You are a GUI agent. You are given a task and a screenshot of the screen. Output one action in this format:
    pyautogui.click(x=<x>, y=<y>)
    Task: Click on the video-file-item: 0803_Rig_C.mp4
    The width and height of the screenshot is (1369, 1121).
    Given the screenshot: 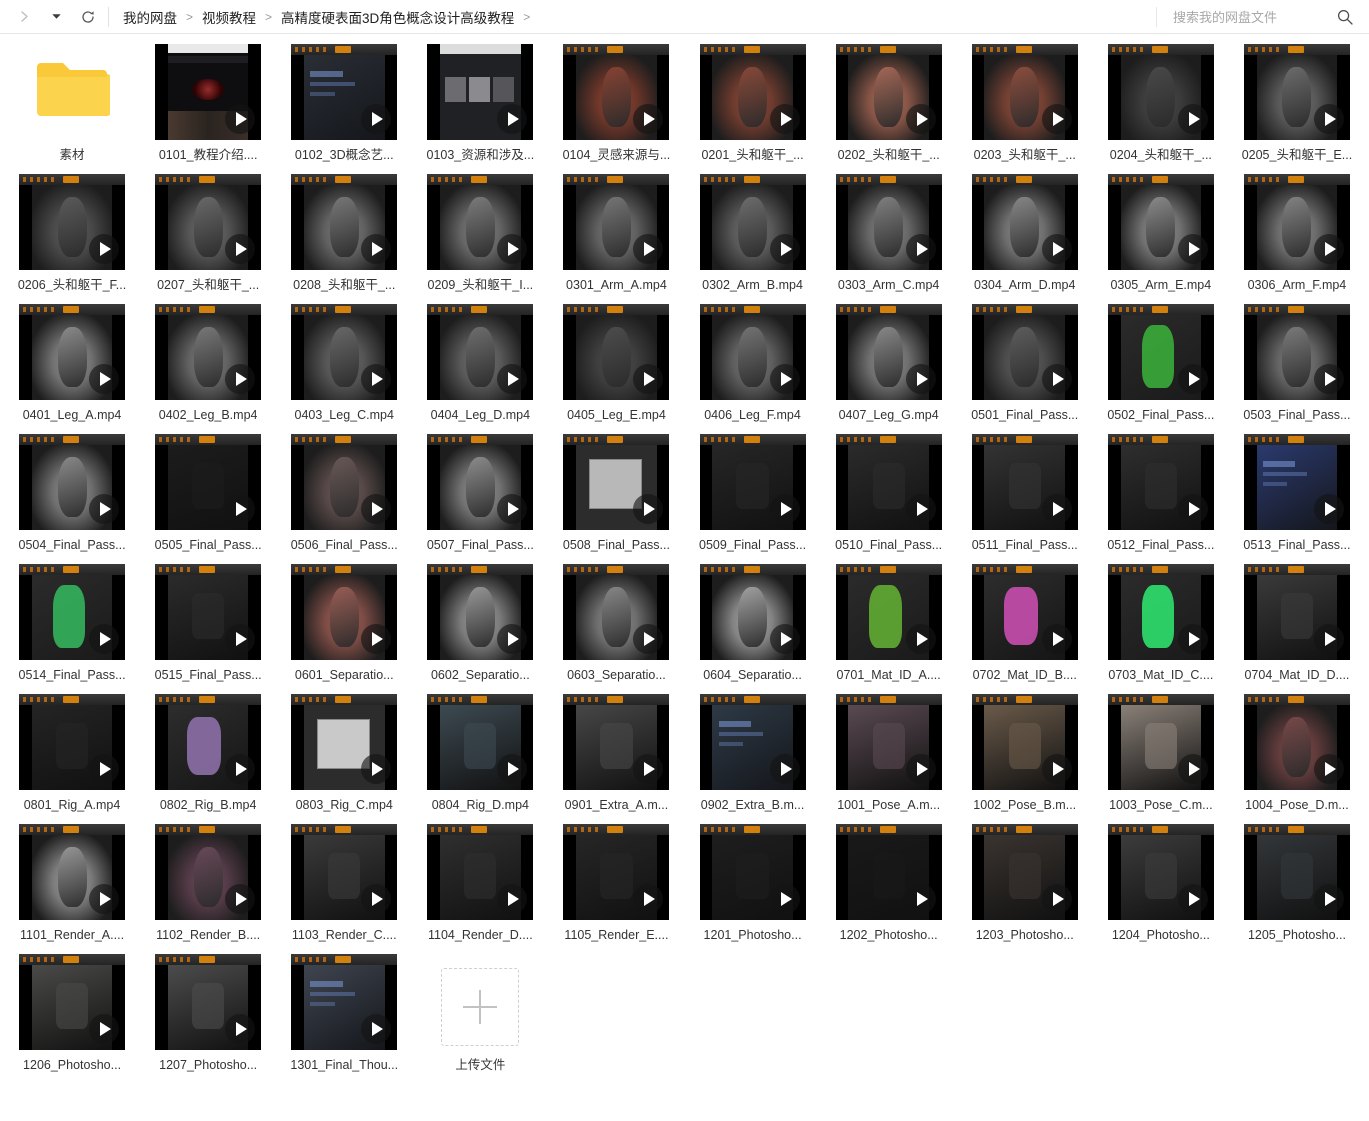 What is the action you would take?
    pyautogui.click(x=344, y=752)
    